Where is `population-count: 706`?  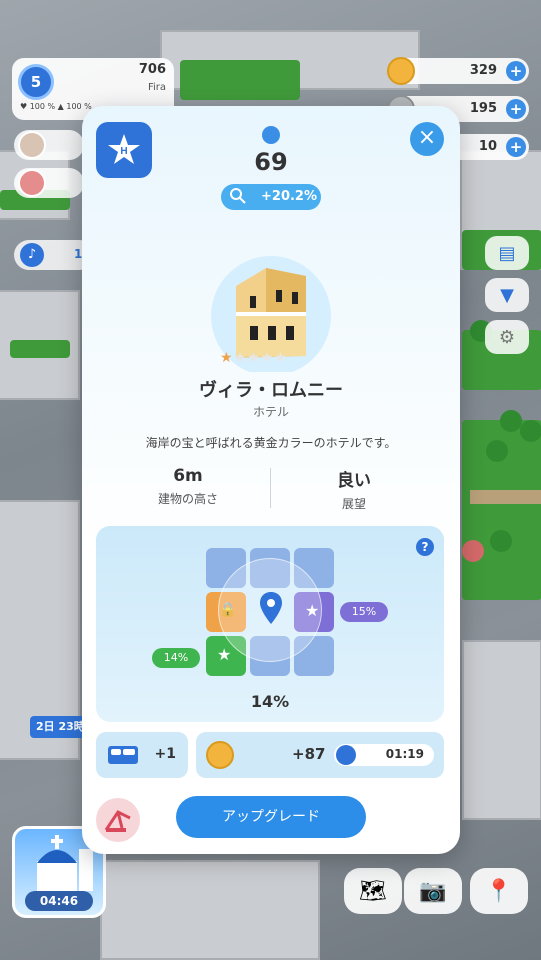
population-count: 706 is located at coordinates (152, 69).